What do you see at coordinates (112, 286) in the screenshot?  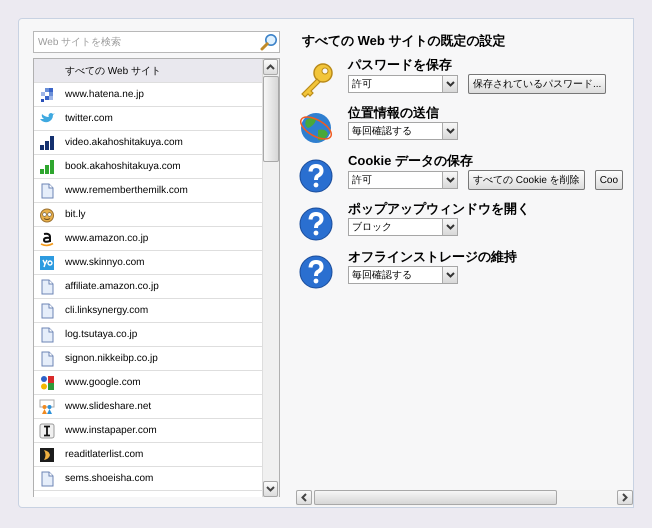 I see `site-item: affiliate.amazon.co.jp` at bounding box center [112, 286].